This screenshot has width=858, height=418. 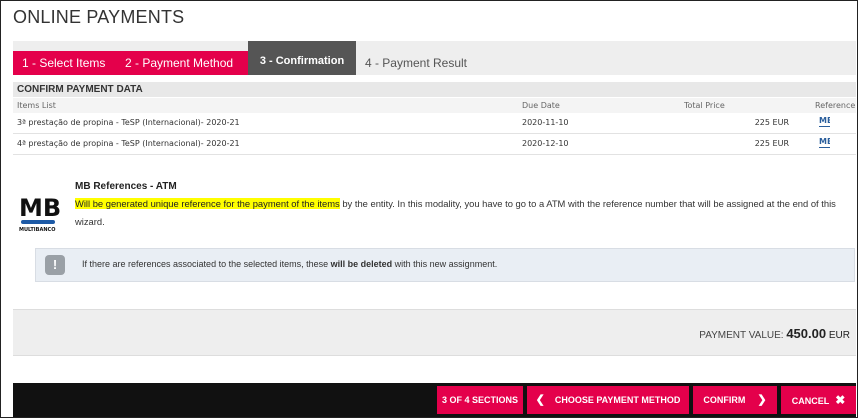 I want to click on column-header-total-price: Total Price, so click(x=704, y=105).